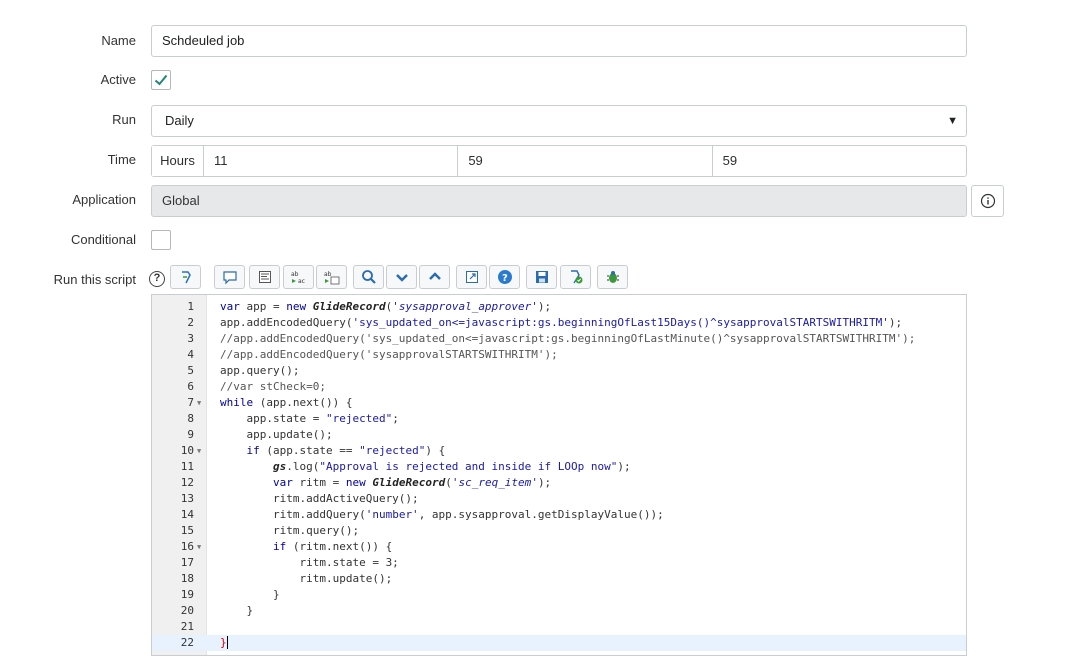 This screenshot has height=671, width=1073. What do you see at coordinates (559, 403) in the screenshot?
I see `code-line: 7 ▼ while (app.next()) {` at bounding box center [559, 403].